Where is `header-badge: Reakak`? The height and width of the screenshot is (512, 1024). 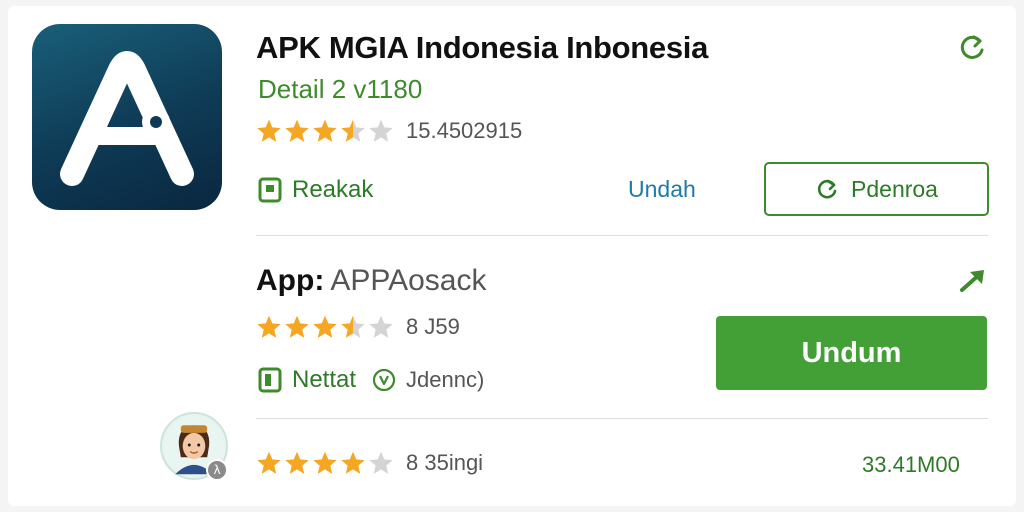 header-badge: Reakak is located at coordinates (315, 190).